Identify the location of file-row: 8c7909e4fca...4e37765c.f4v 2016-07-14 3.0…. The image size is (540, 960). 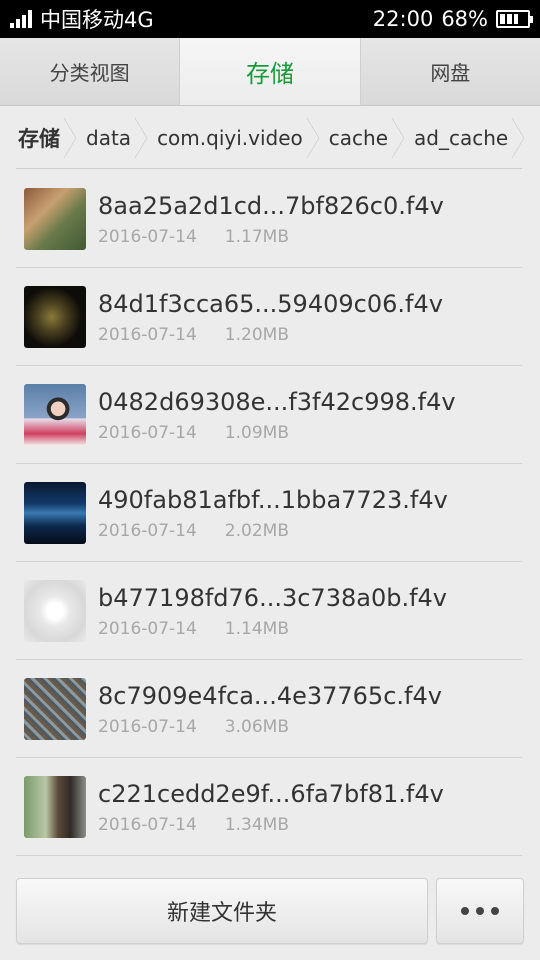
(269, 709).